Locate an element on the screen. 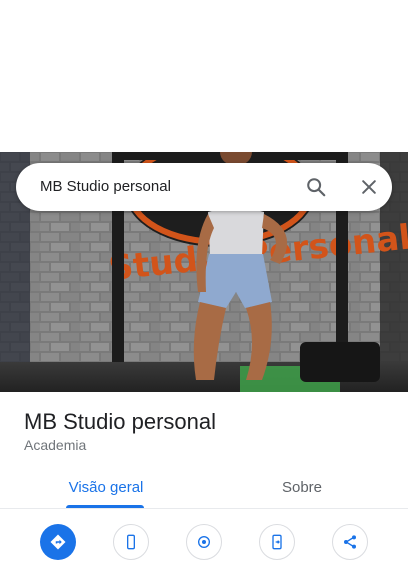 Image resolution: width=408 pixels, height=564 pixels. clear-search-button is located at coordinates (369, 187).